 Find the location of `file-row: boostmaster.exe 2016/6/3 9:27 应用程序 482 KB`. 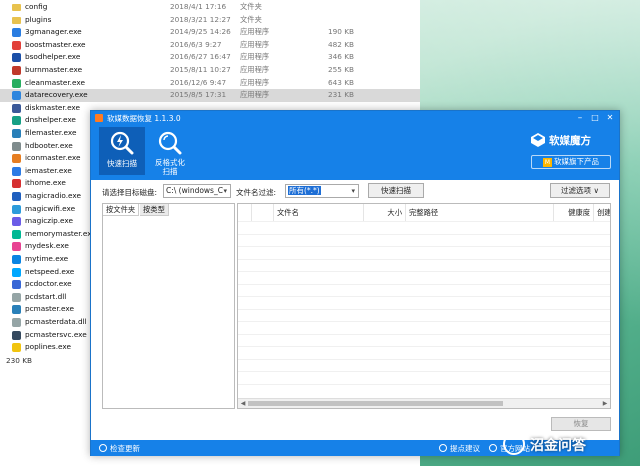

file-row: boostmaster.exe 2016/6/3 9:27 应用程序 482 KB is located at coordinates (210, 45).